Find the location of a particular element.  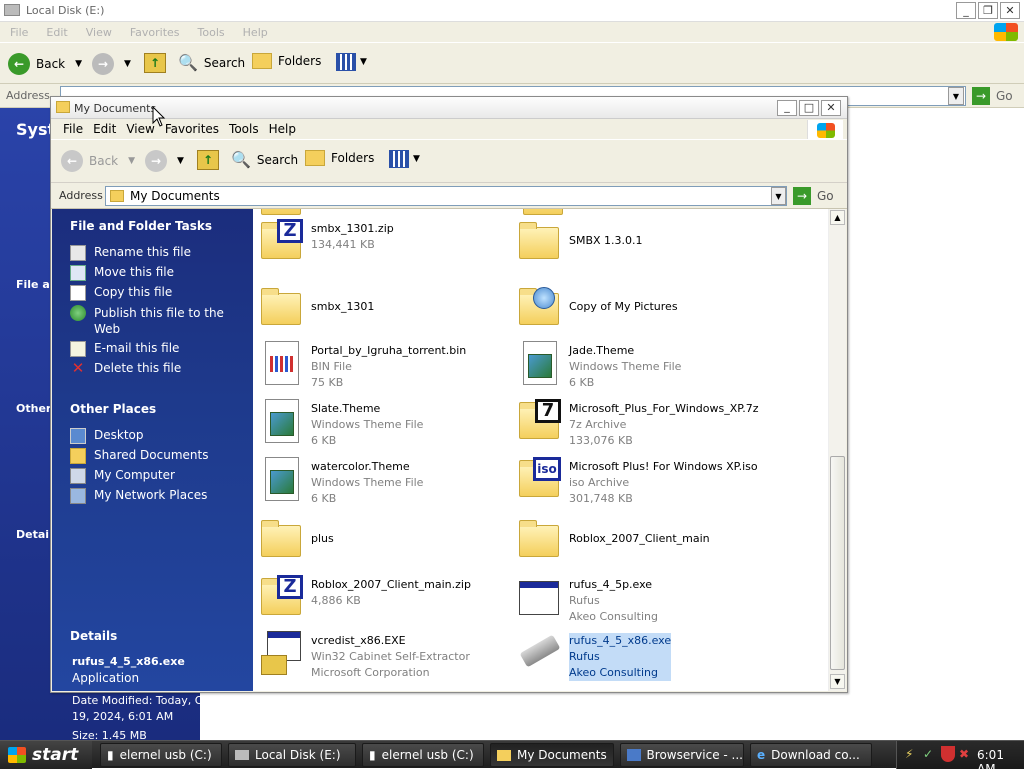

file-info: Windows Theme File is located at coordinates (367, 424).